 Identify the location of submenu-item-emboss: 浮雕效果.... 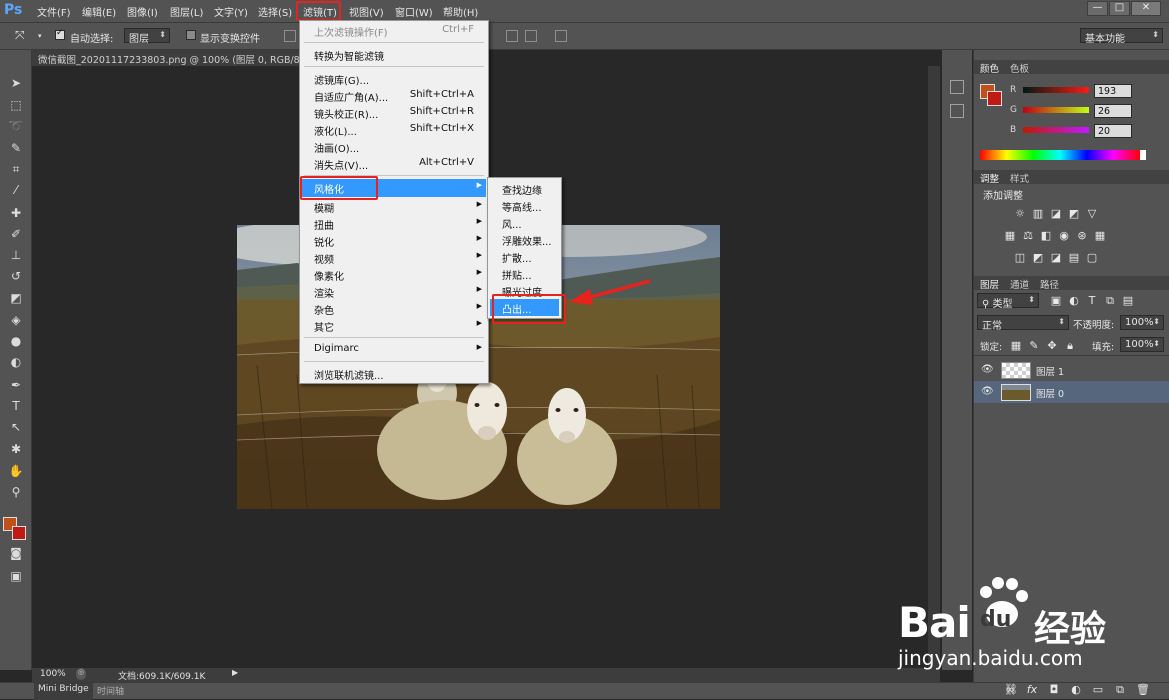
(524, 239).